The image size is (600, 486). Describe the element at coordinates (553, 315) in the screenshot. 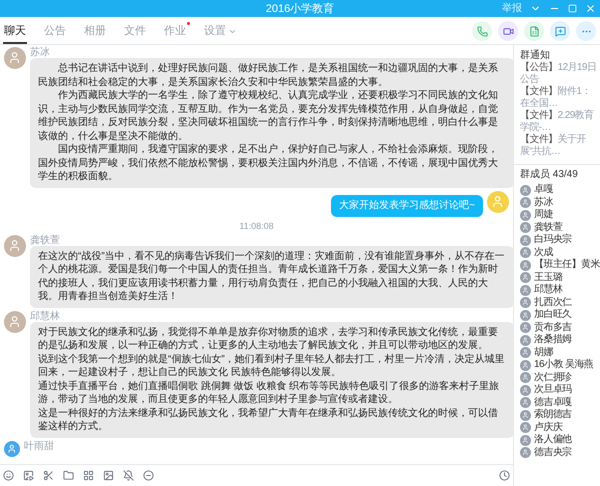

I see `member-name: 加白旺久` at that location.